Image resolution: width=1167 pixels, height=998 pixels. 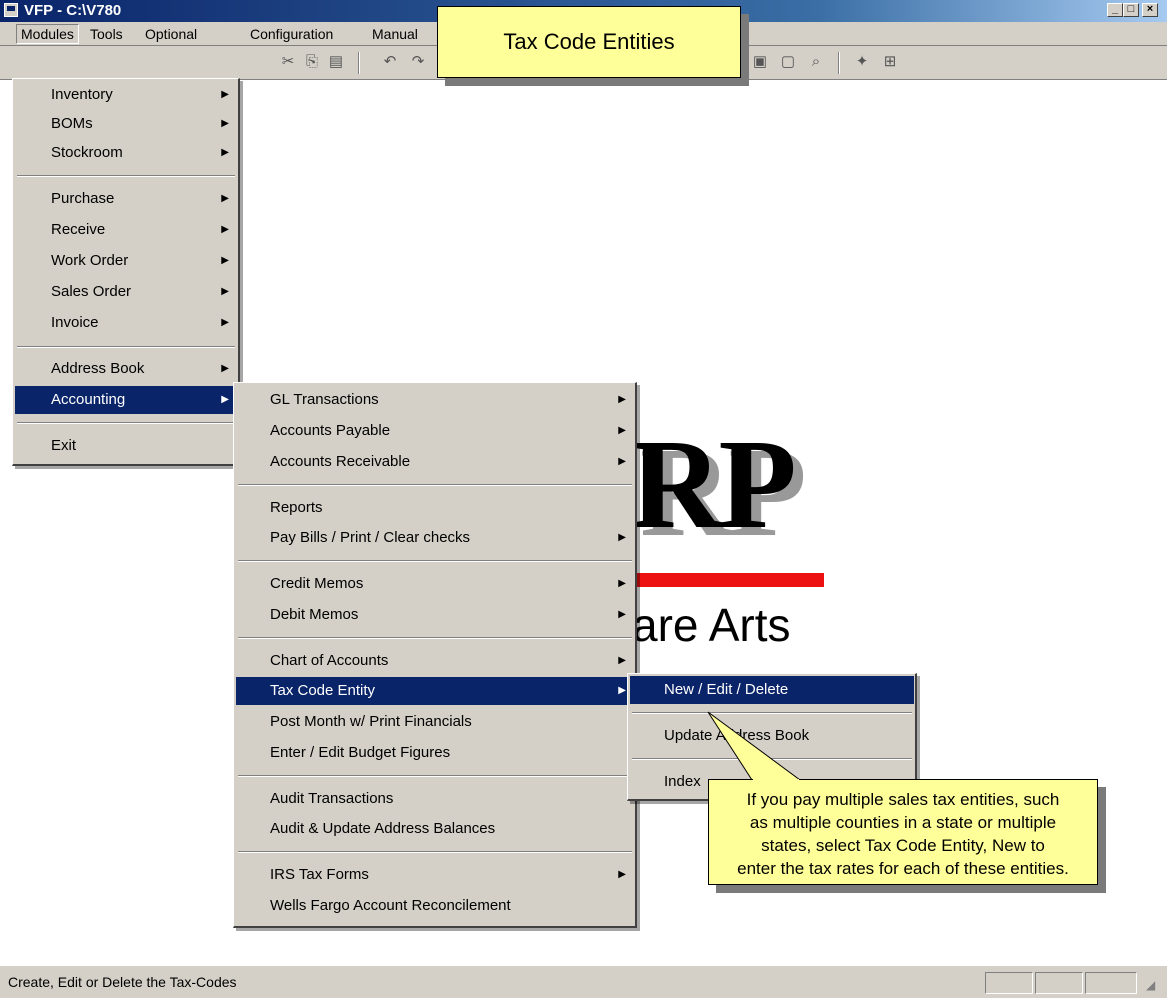 I want to click on menu-item-wells-fargo: Wells Fargo Account Reconcilement, so click(x=435, y=906).